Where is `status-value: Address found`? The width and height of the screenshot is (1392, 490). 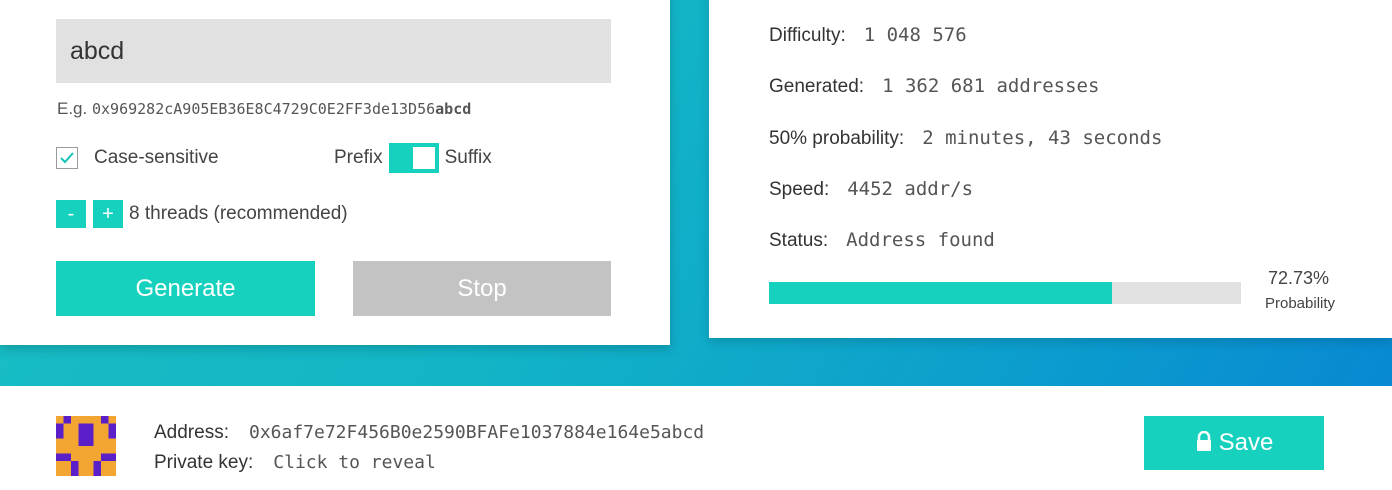
status-value: Address found is located at coordinates (920, 240).